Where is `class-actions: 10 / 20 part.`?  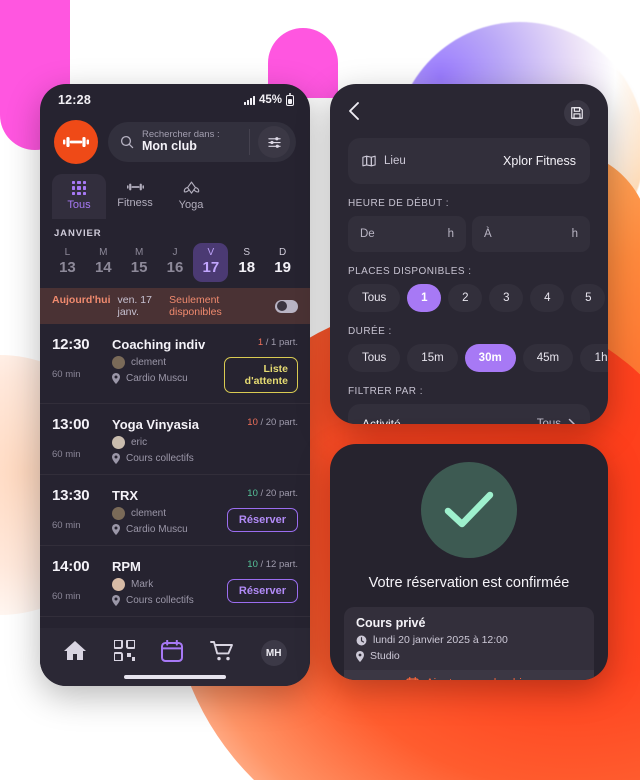
class-actions: 10 / 20 part. is located at coordinates (261, 440).